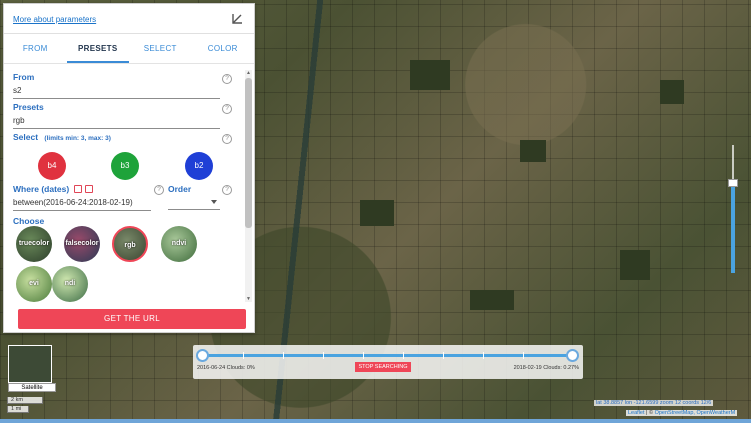 The image size is (751, 423). I want to click on tab-from: FROM, so click(35, 48).